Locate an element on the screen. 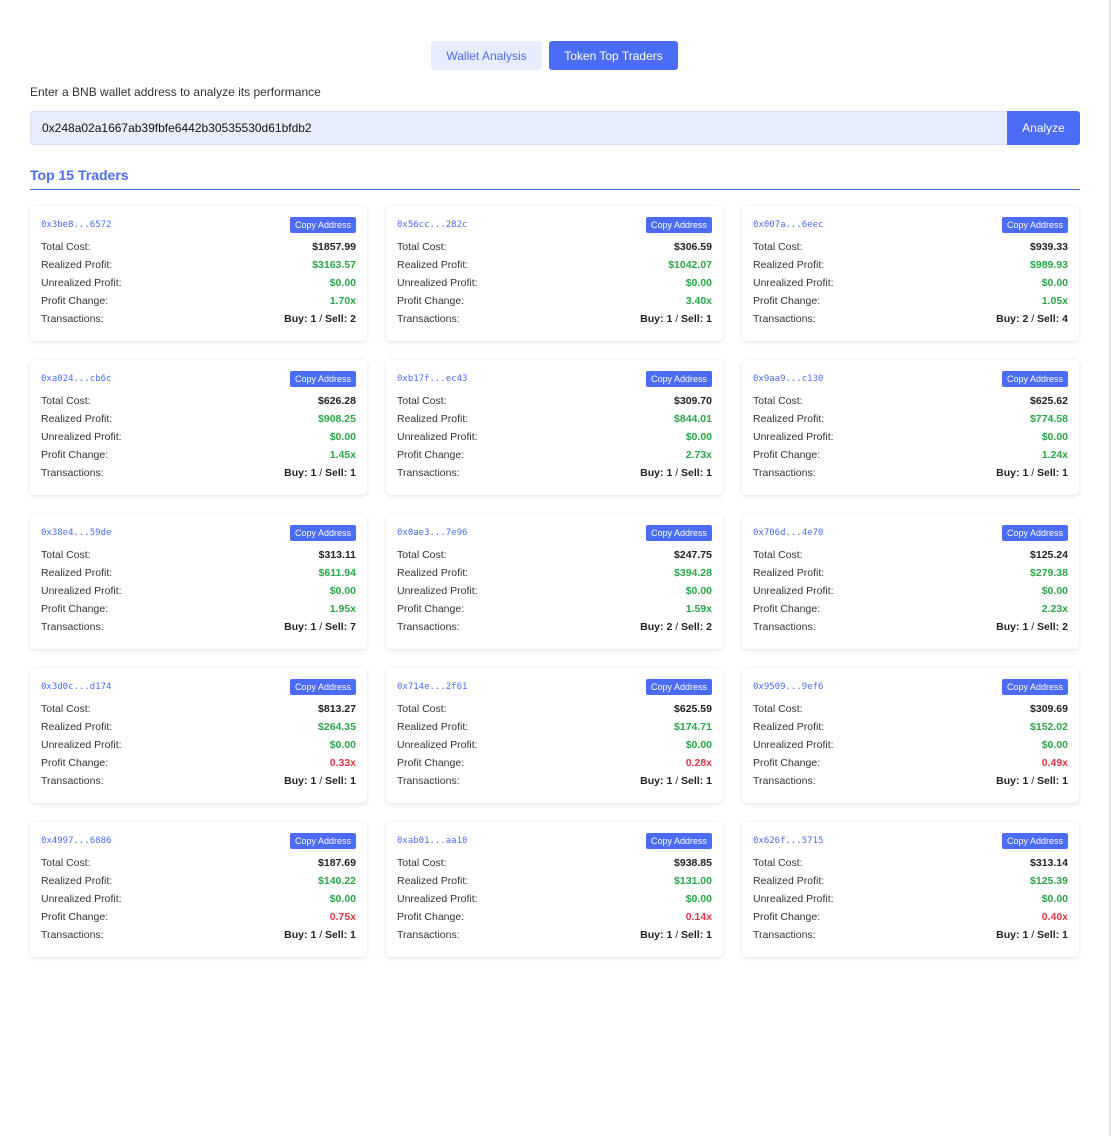  wallet-address: 0x38e4...59de is located at coordinates (76, 532).